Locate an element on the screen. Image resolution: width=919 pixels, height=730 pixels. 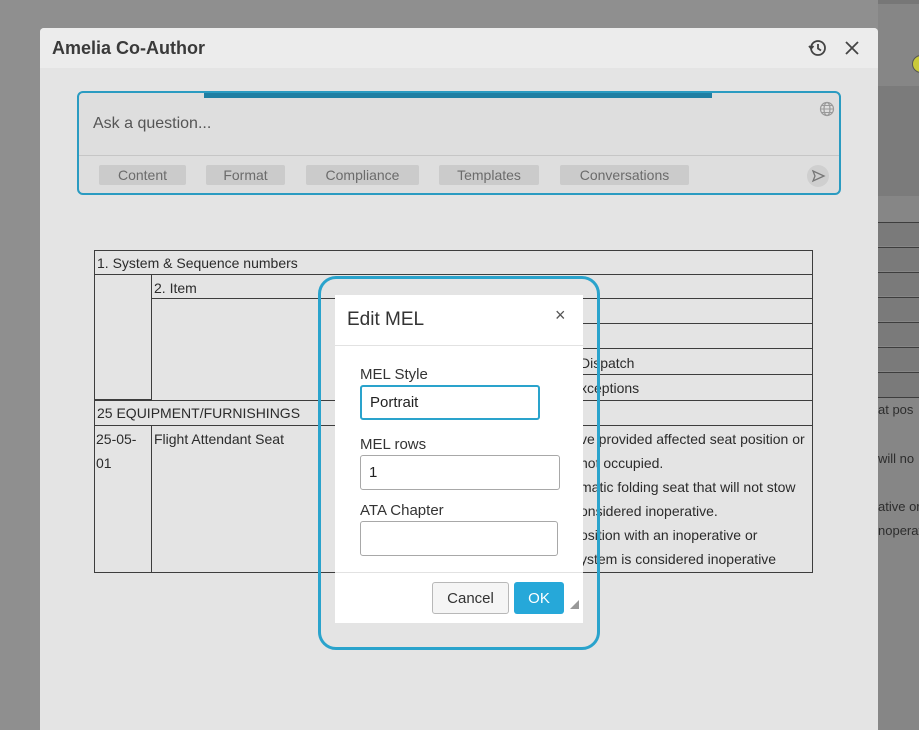
table-row-id: 01 is located at coordinates (104, 463).